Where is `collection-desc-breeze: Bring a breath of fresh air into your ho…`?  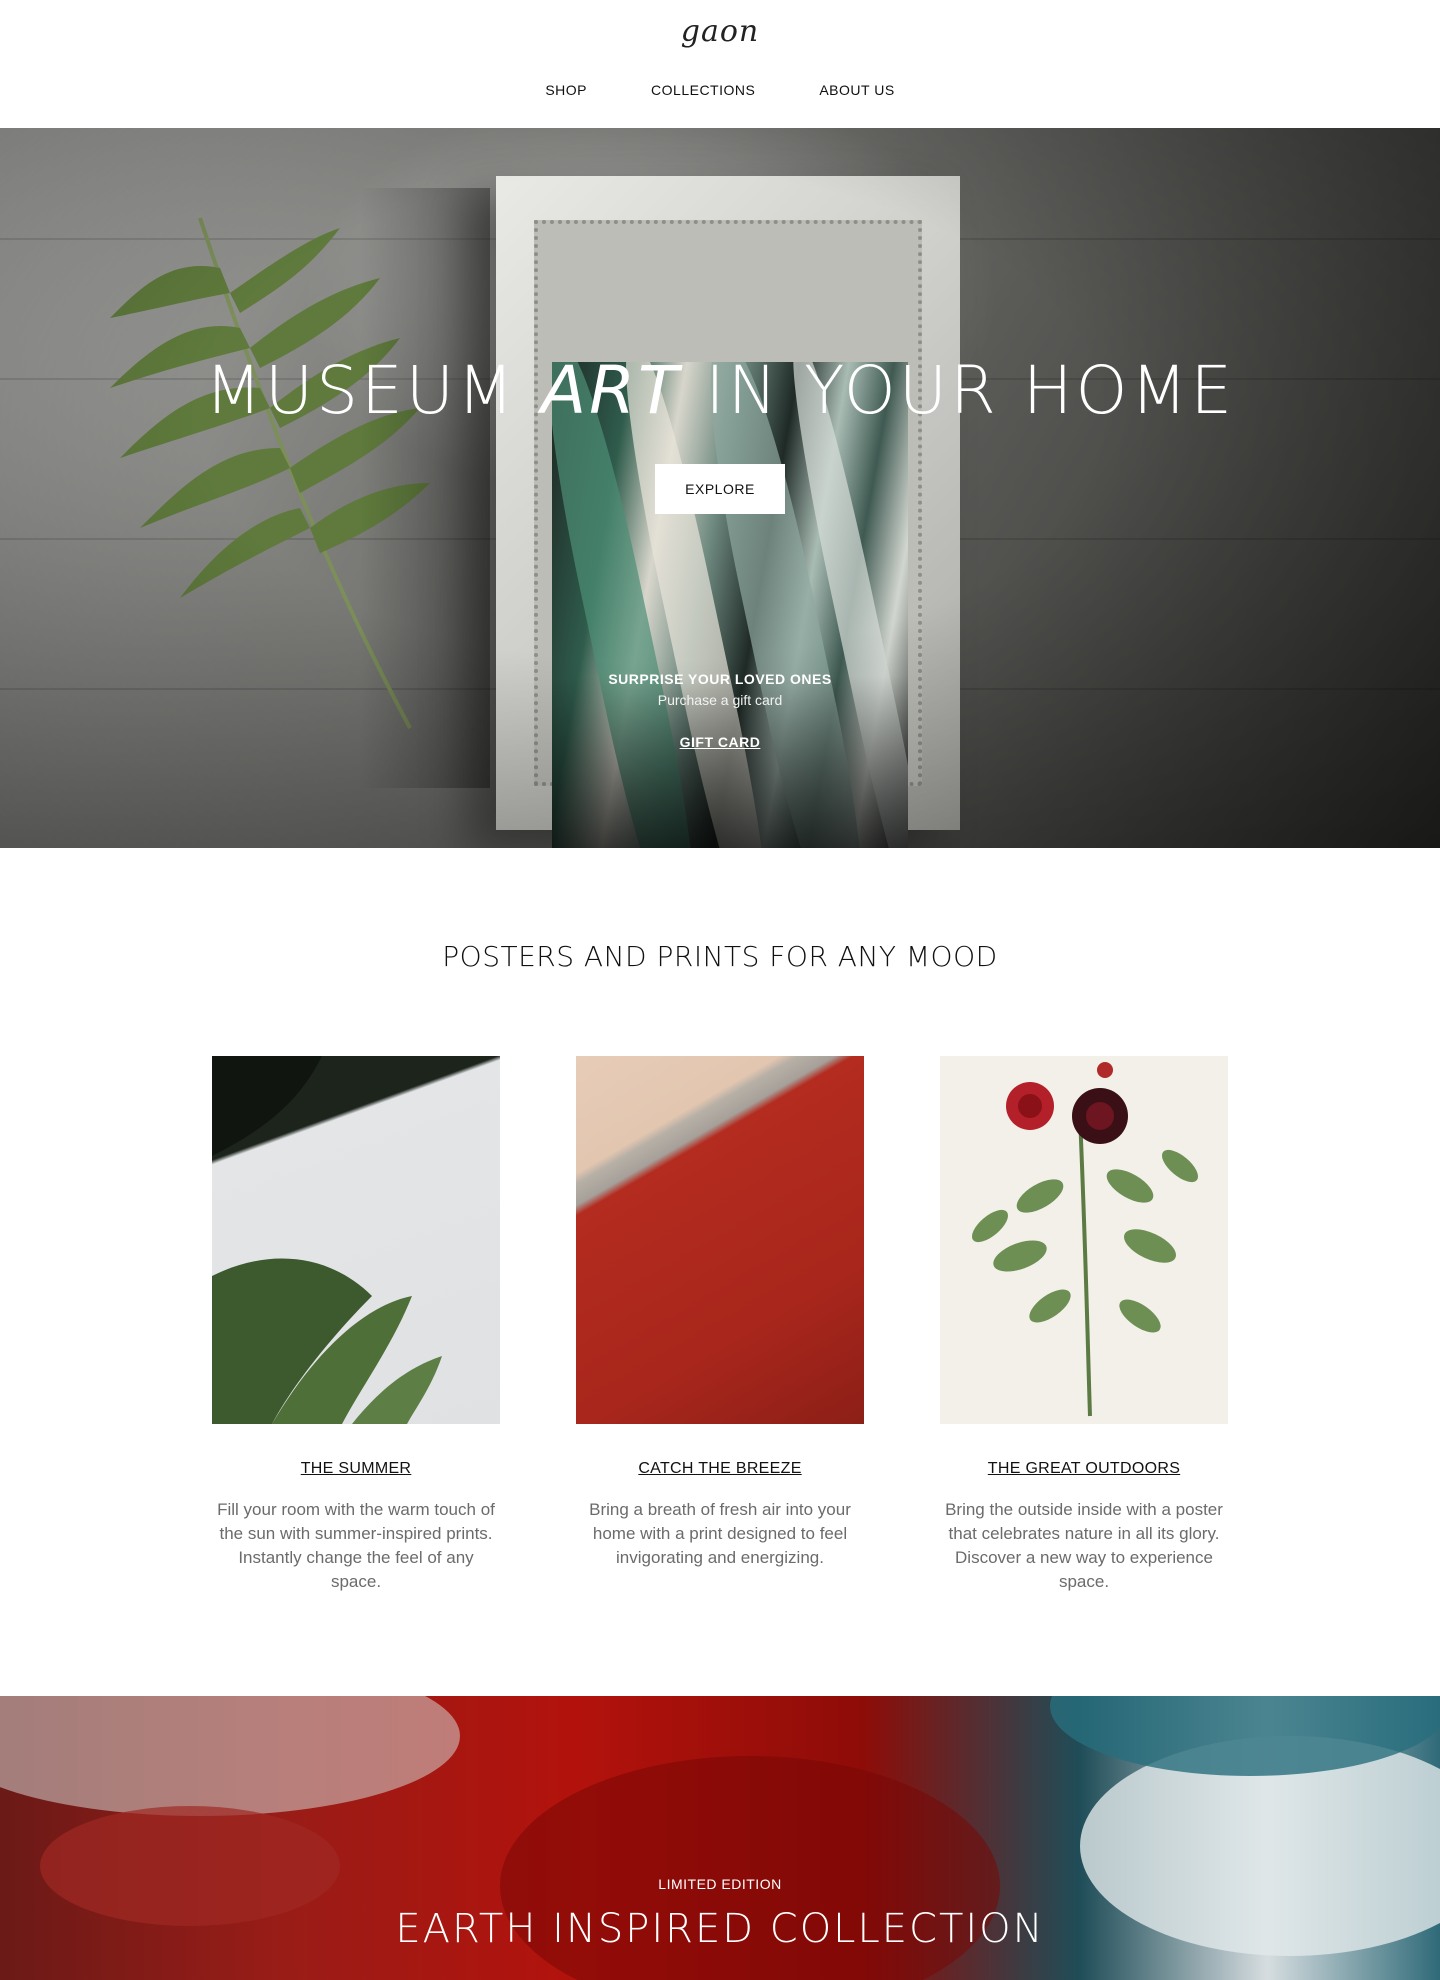
collection-desc-breeze: Bring a breath of fresh air into your ho… is located at coordinates (720, 1533).